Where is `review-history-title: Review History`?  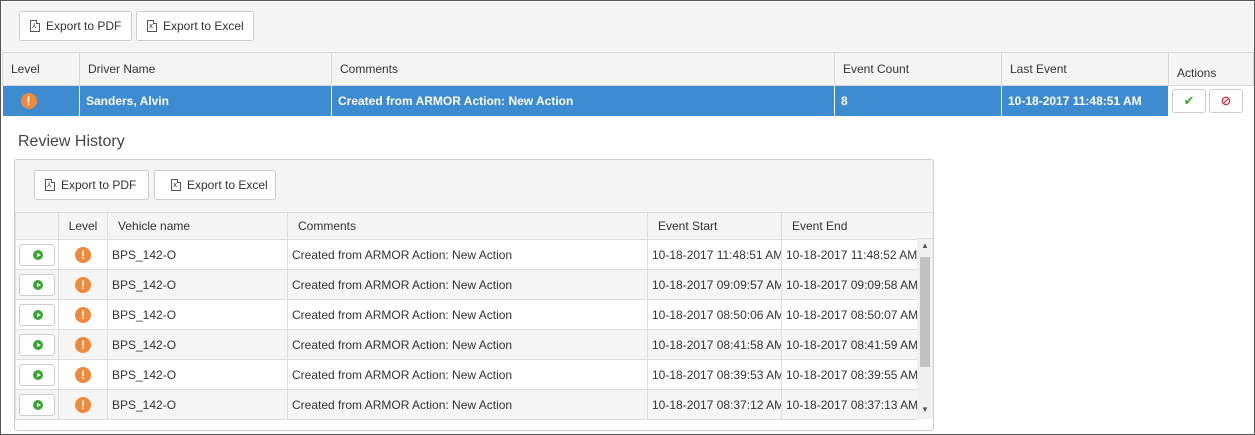
review-history-title: Review History is located at coordinates (71, 141).